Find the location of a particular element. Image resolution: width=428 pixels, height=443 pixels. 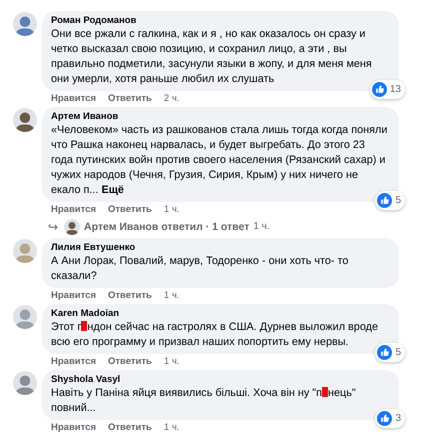

comment-text: А Ани Лорак, Повалий, марув, Тодоренко - они хоть что- то сказали? is located at coordinates (200, 269).